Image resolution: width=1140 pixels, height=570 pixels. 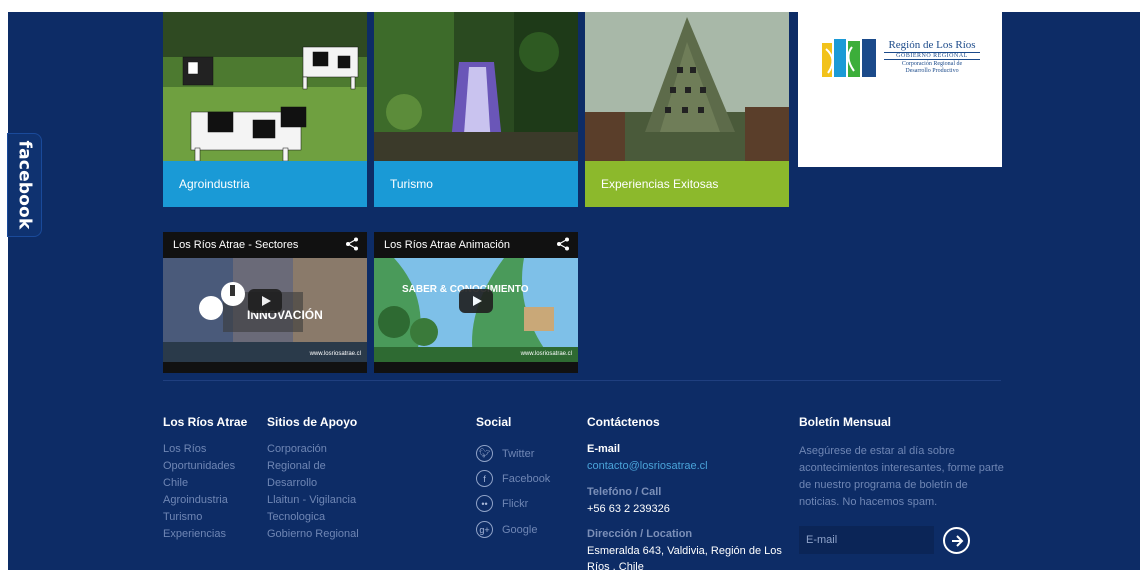 What do you see at coordinates (526, 478) in the screenshot?
I see `social-label-facebook: Facebook` at bounding box center [526, 478].